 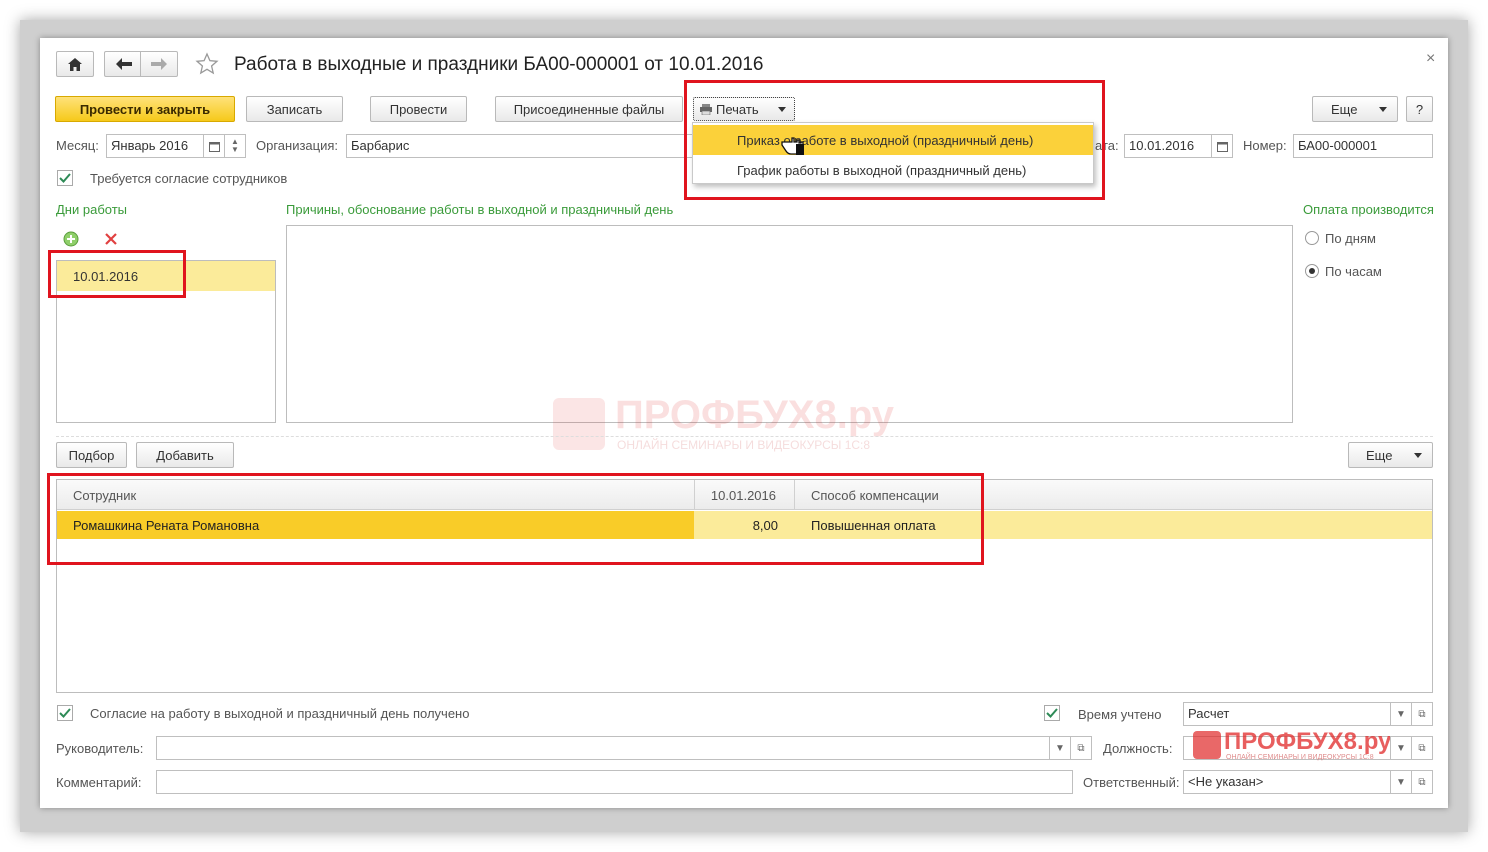 I want to click on watermark-subtext: ОНЛАЙН СЕМИНАРЫ И ВИДЕОКУРСЫ 1С:8, so click(x=744, y=445).